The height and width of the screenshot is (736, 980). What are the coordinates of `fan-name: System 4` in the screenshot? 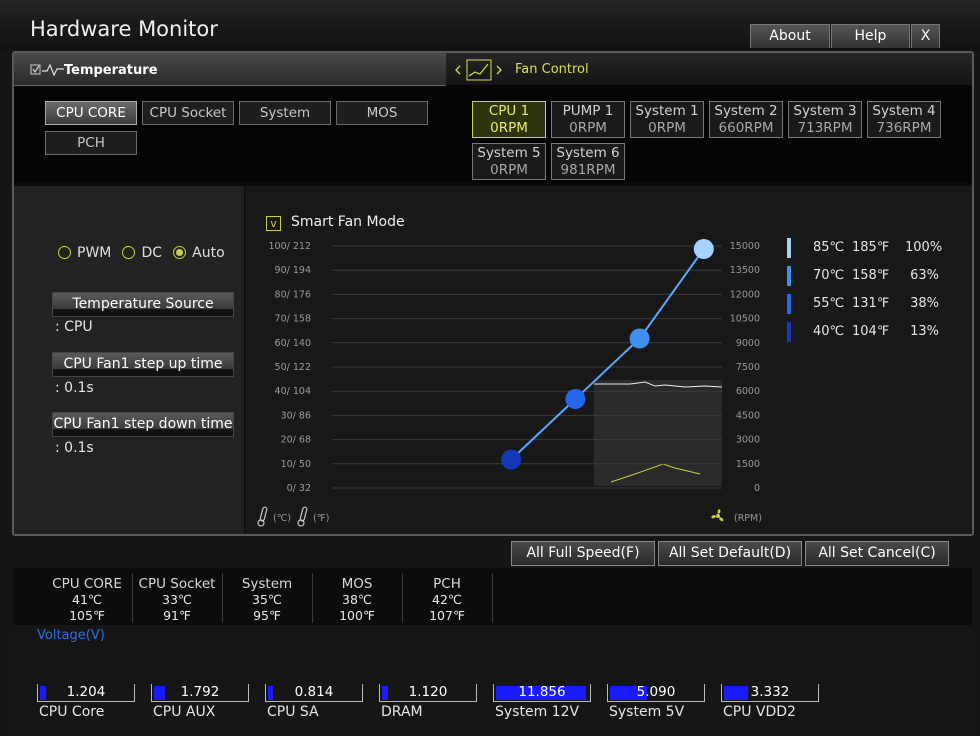 It's located at (904, 111).